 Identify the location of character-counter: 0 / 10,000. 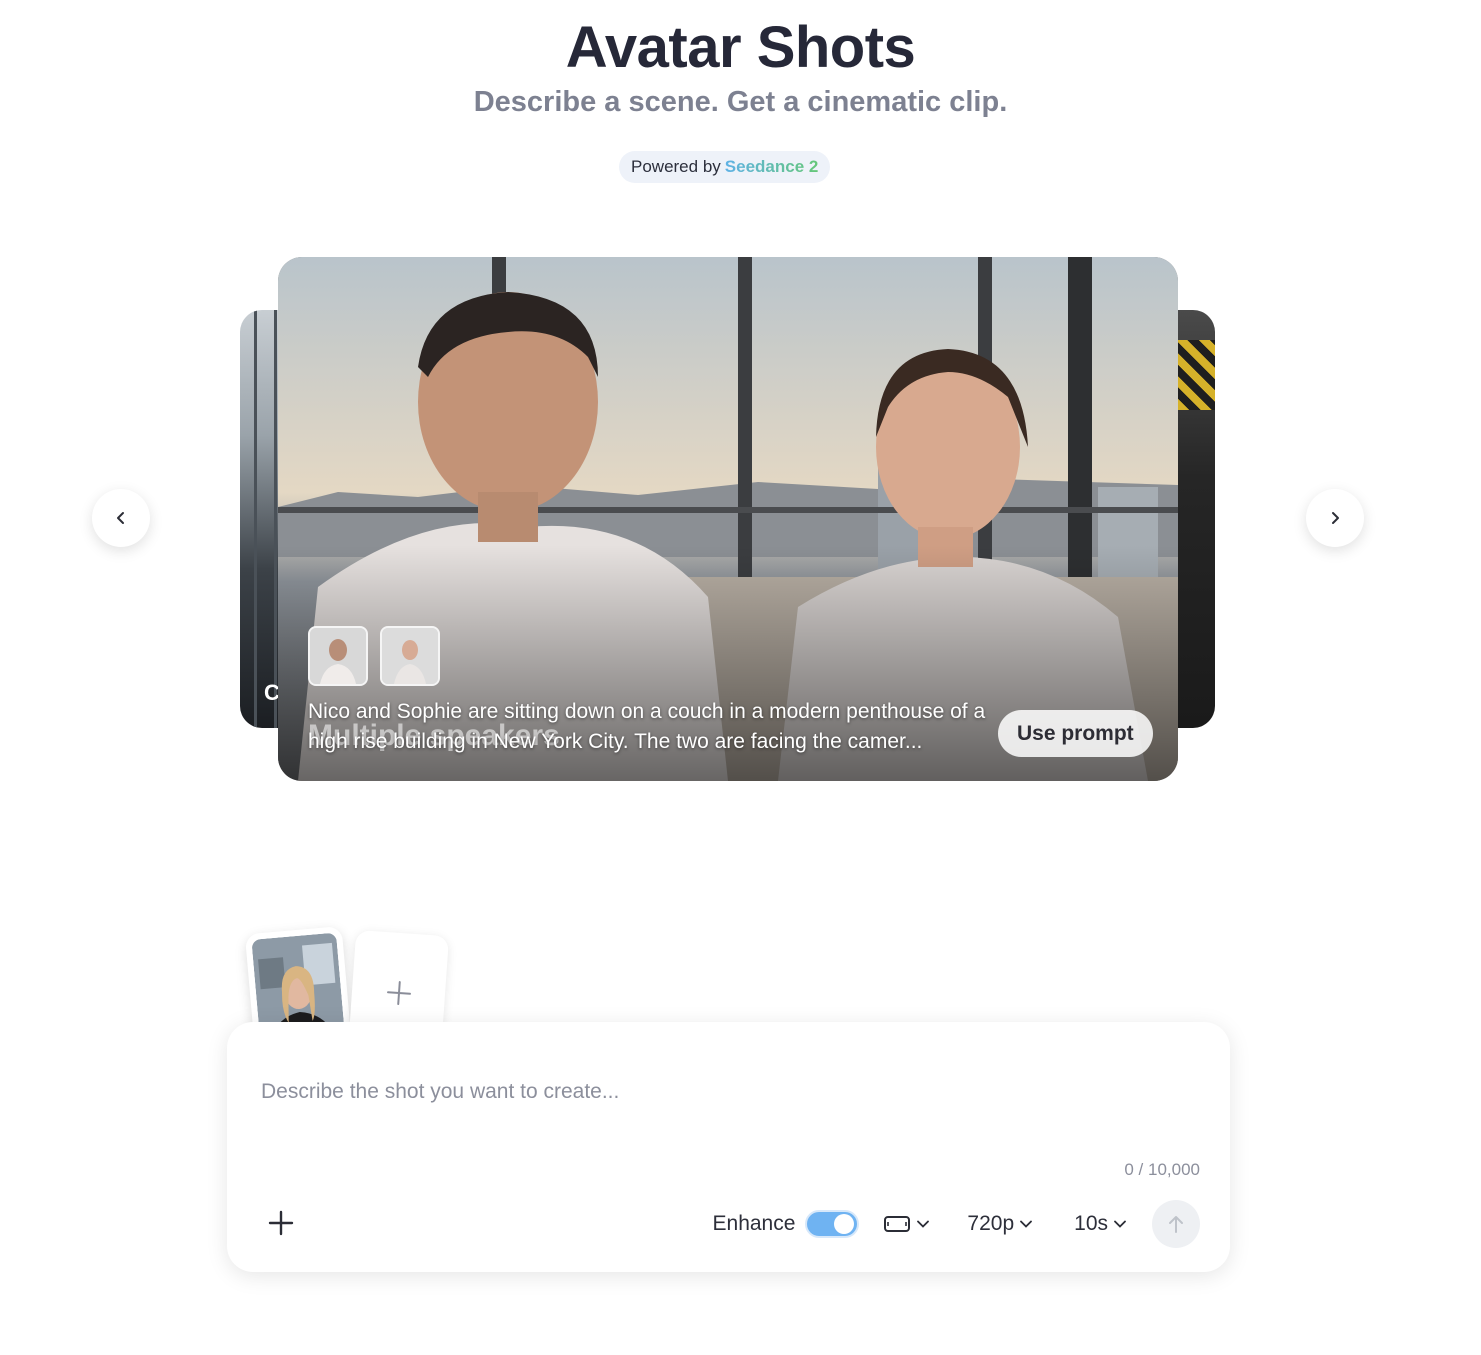
(1162, 1169).